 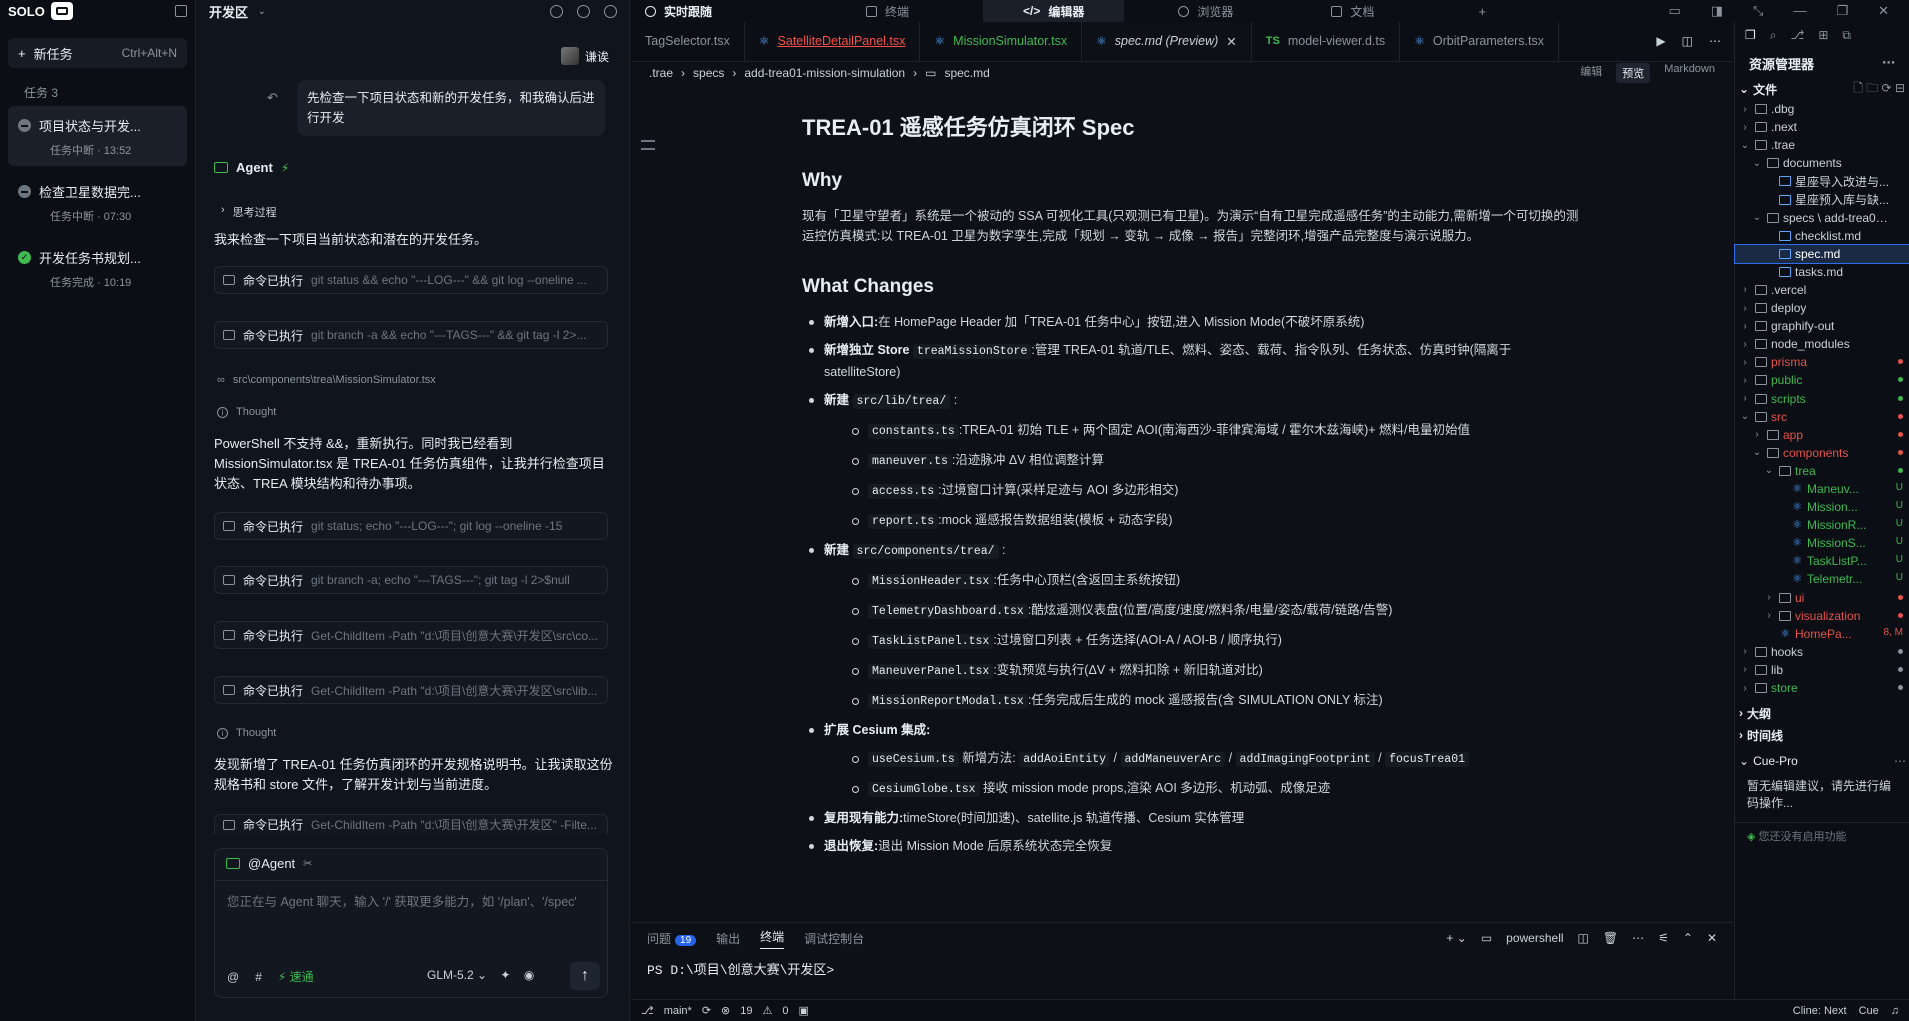 What do you see at coordinates (1822, 598) in the screenshot?
I see `tree-folder: › ui` at bounding box center [1822, 598].